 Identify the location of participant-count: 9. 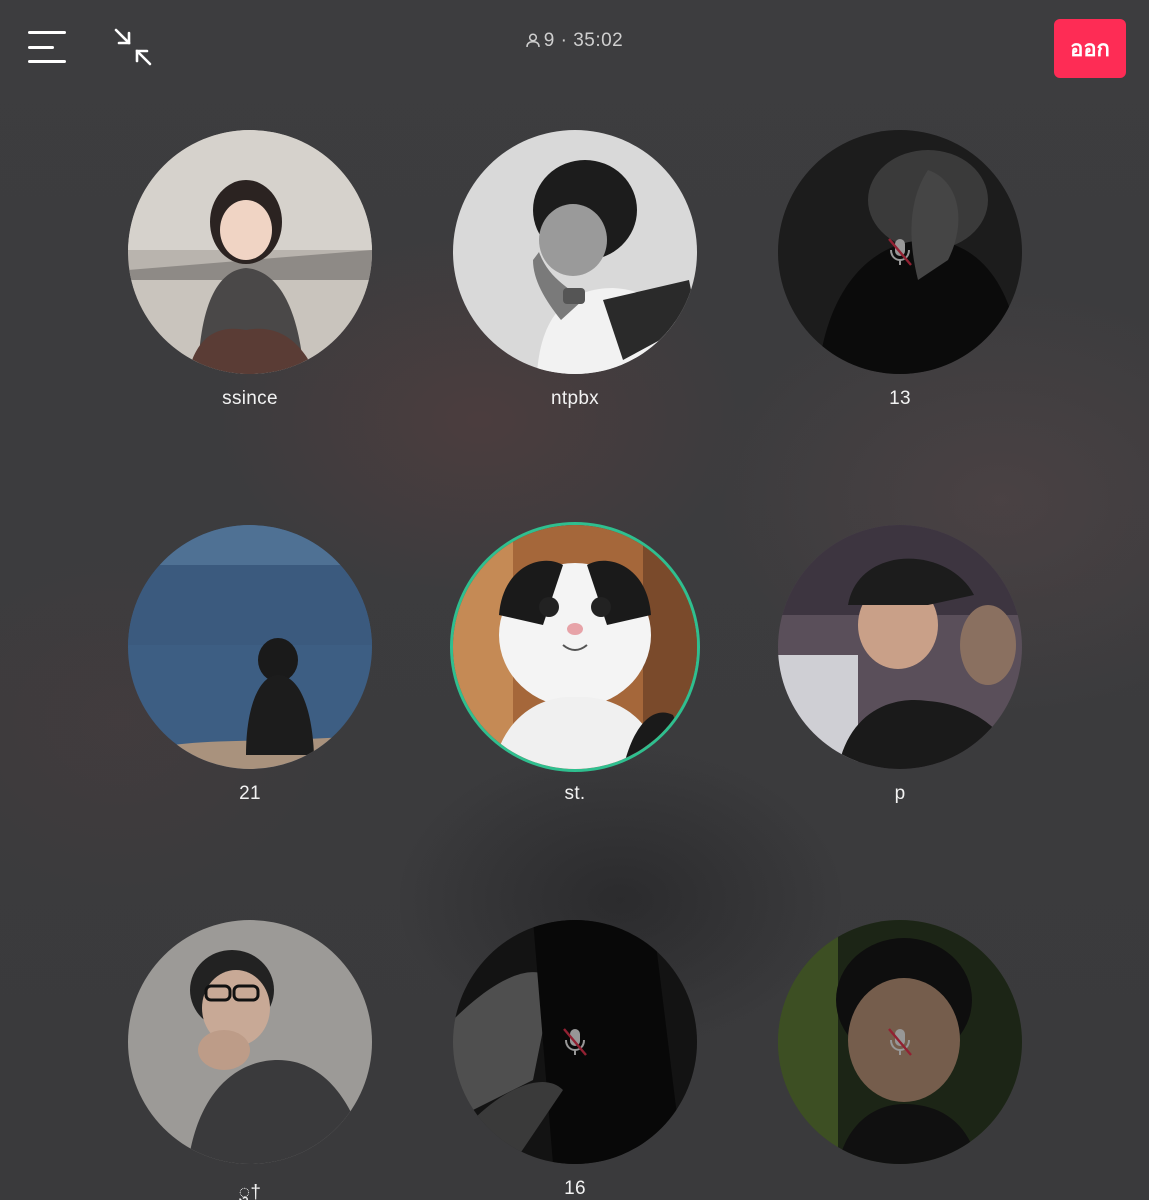
(549, 40).